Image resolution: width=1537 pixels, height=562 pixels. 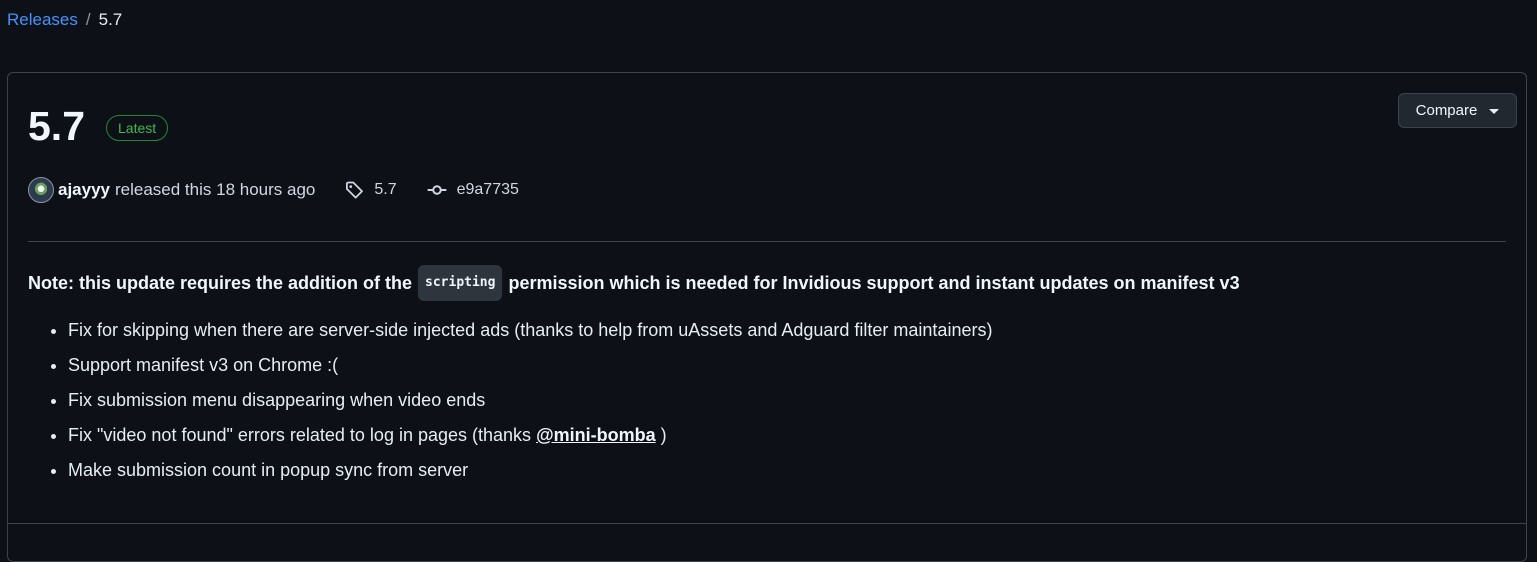 What do you see at coordinates (137, 128) in the screenshot?
I see `latest-badge: Latest` at bounding box center [137, 128].